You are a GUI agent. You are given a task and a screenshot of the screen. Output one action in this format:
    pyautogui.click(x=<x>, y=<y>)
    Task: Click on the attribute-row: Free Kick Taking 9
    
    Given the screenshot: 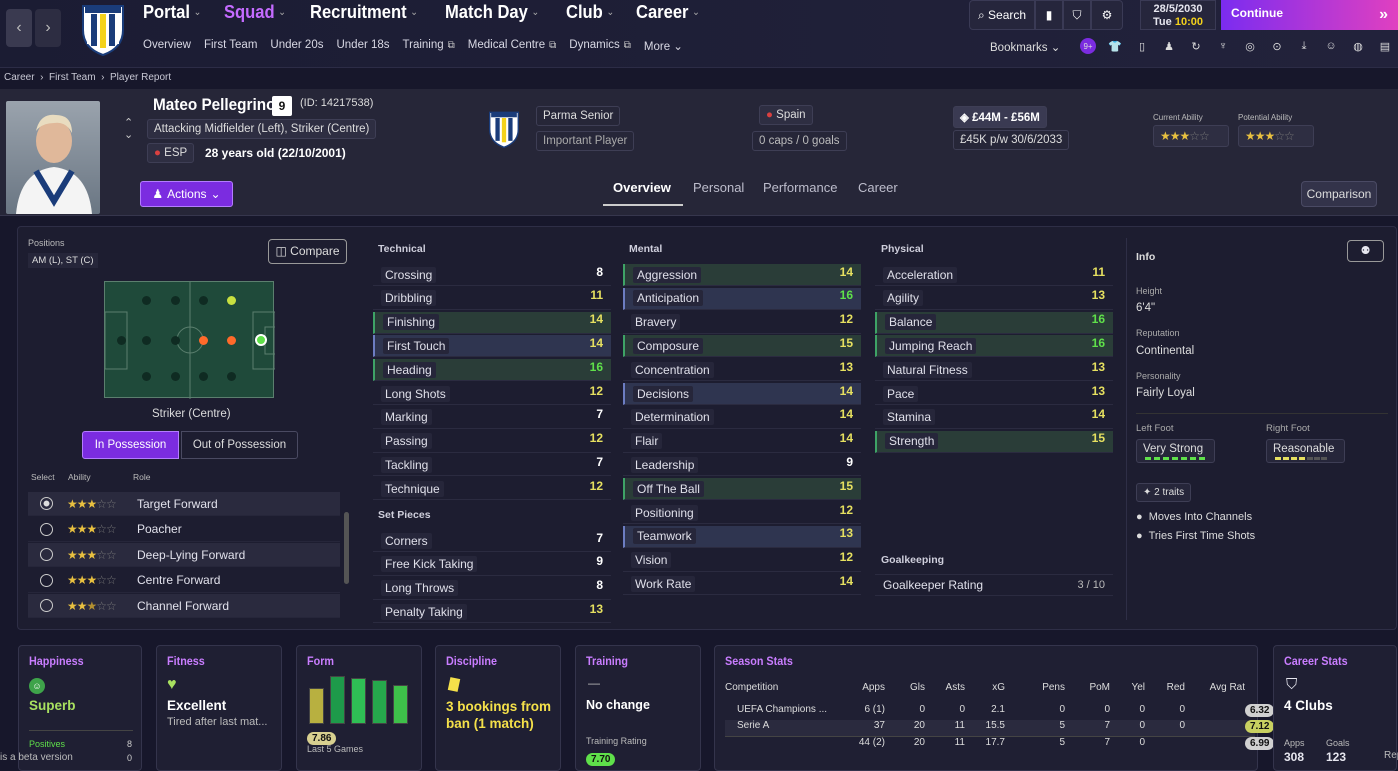 What is the action you would take?
    pyautogui.click(x=492, y=565)
    